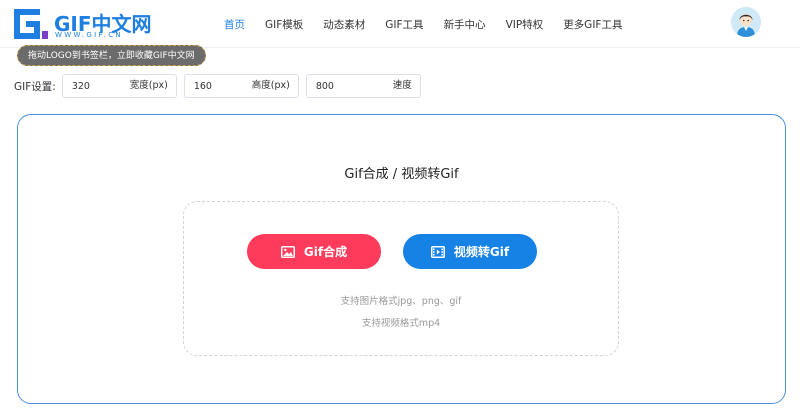 This screenshot has width=800, height=412. I want to click on speed-unit: 速度, so click(402, 85).